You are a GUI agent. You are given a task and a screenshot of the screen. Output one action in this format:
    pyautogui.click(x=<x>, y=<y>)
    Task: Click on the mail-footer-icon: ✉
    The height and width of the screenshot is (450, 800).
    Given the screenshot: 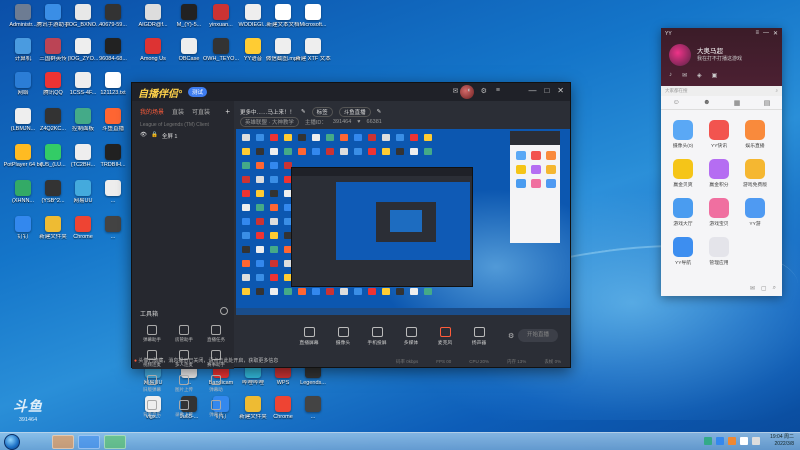 What is the action you would take?
    pyautogui.click(x=752, y=288)
    